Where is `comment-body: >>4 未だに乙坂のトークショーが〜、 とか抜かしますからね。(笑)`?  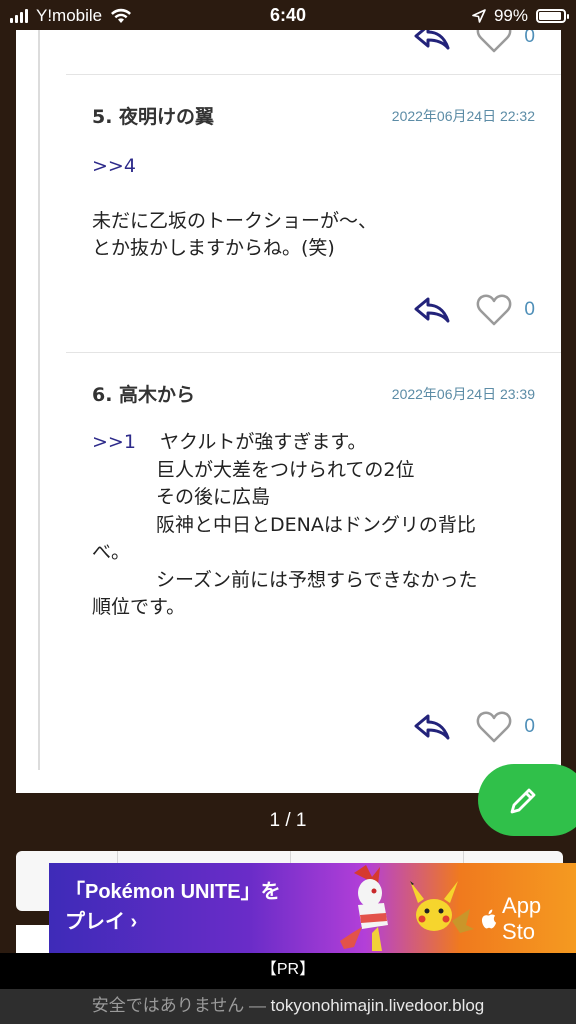 comment-body: >>4 未だに乙坂のトークショーが〜、 とか抜かしますからね。(笑) is located at coordinates (322, 208).